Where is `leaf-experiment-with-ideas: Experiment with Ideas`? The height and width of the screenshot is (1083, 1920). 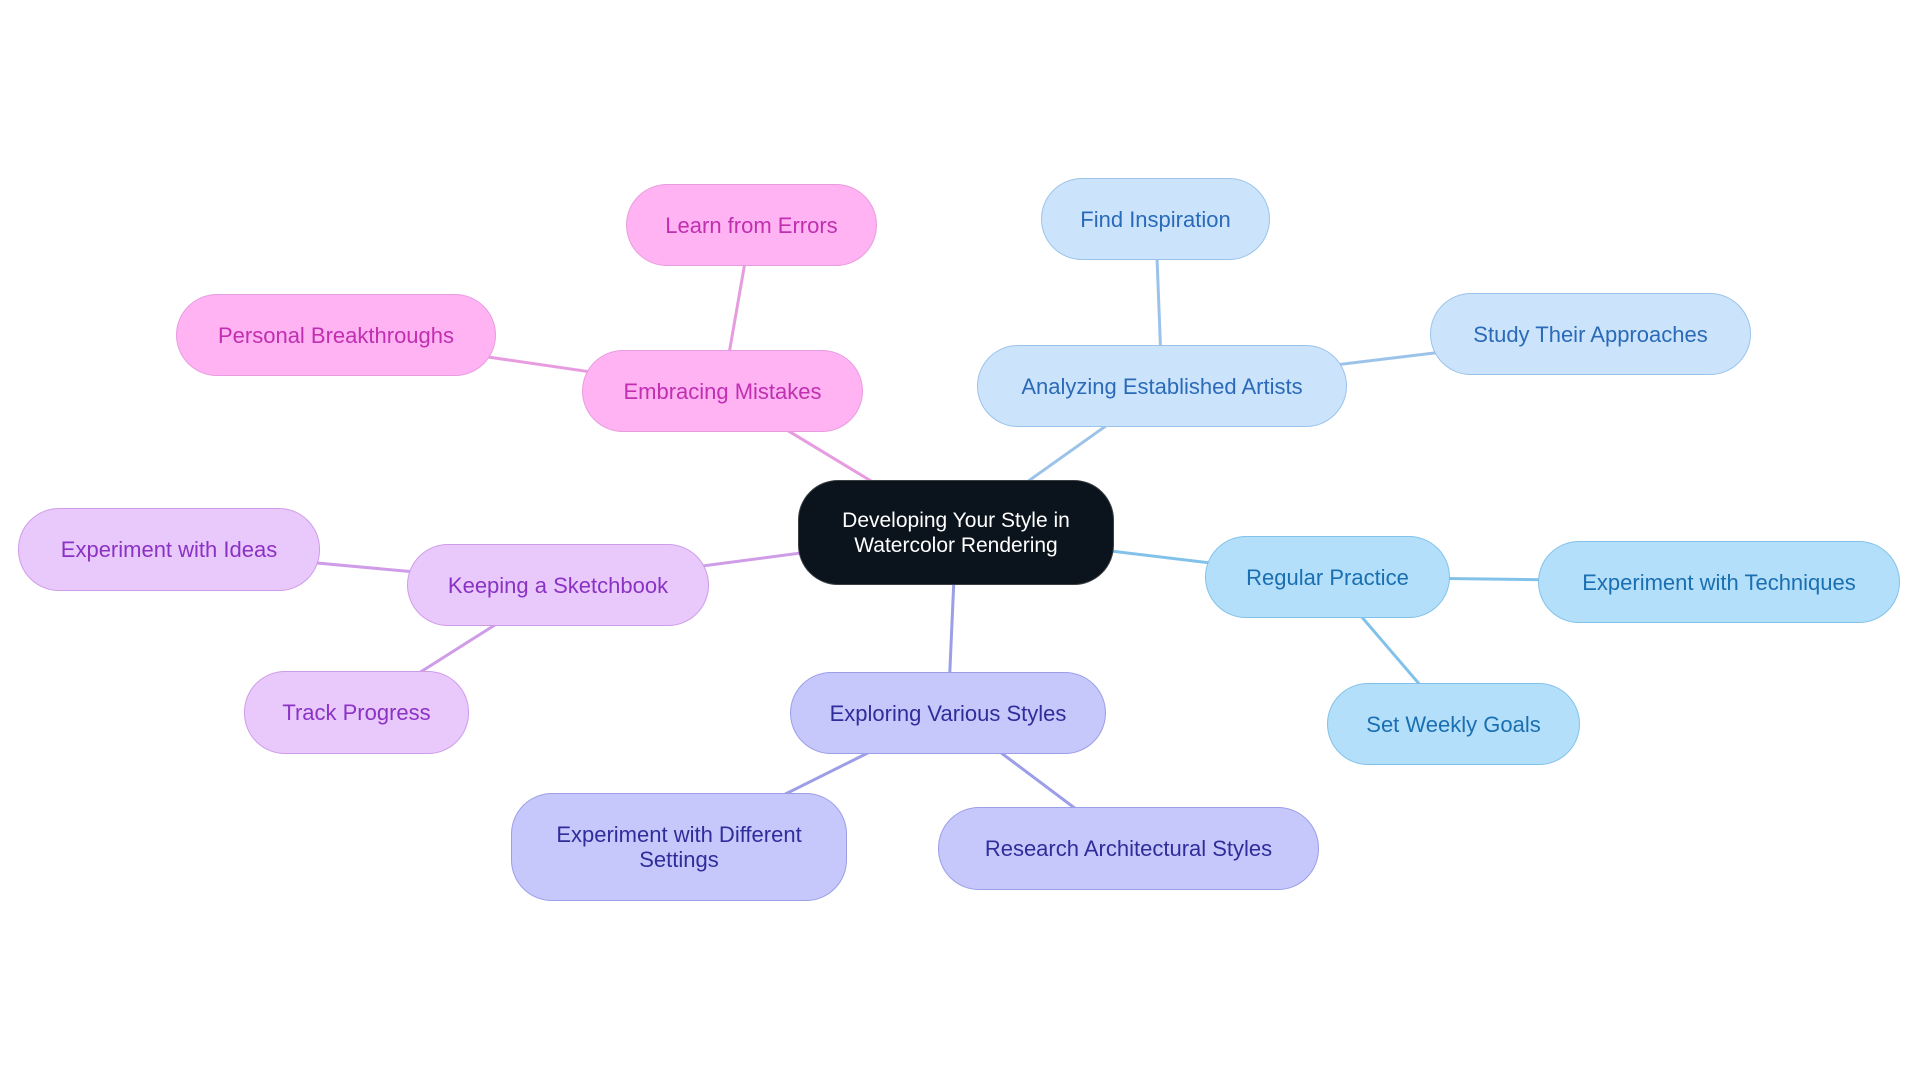 leaf-experiment-with-ideas: Experiment with Ideas is located at coordinates (169, 549).